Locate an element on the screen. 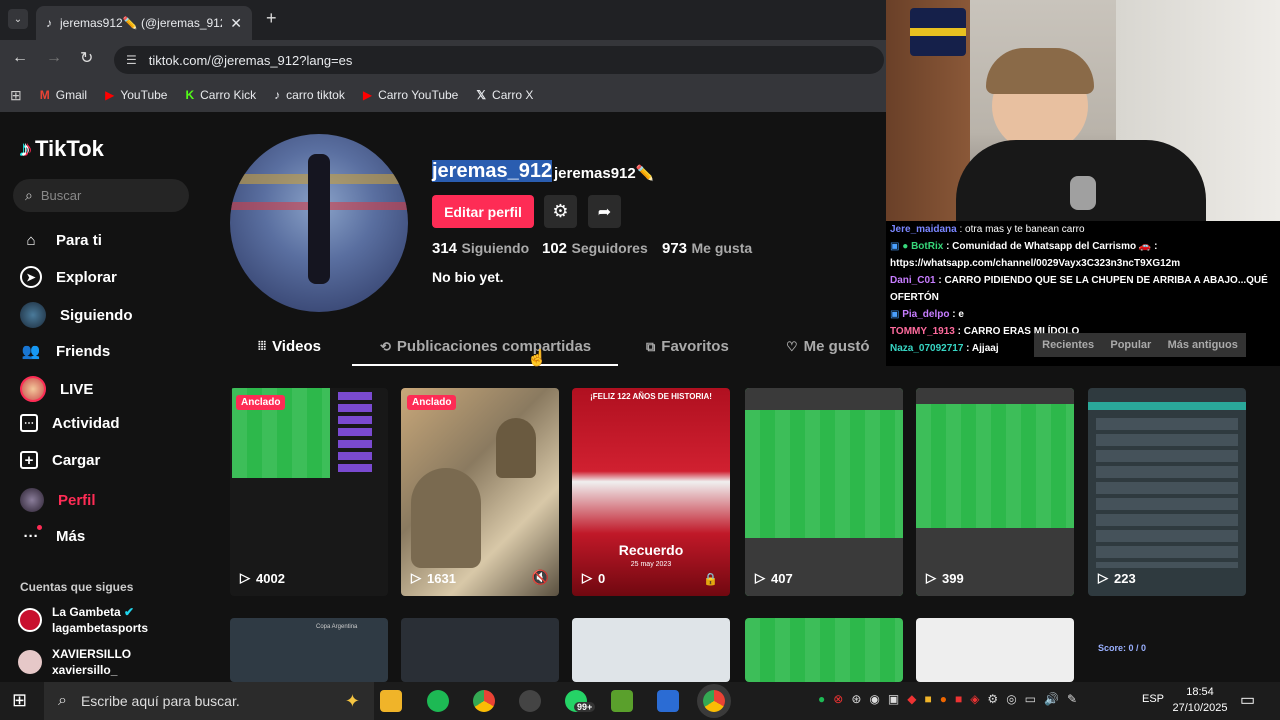 Image resolution: width=1280 pixels, height=720 pixels. store-icon is located at coordinates (668, 701).